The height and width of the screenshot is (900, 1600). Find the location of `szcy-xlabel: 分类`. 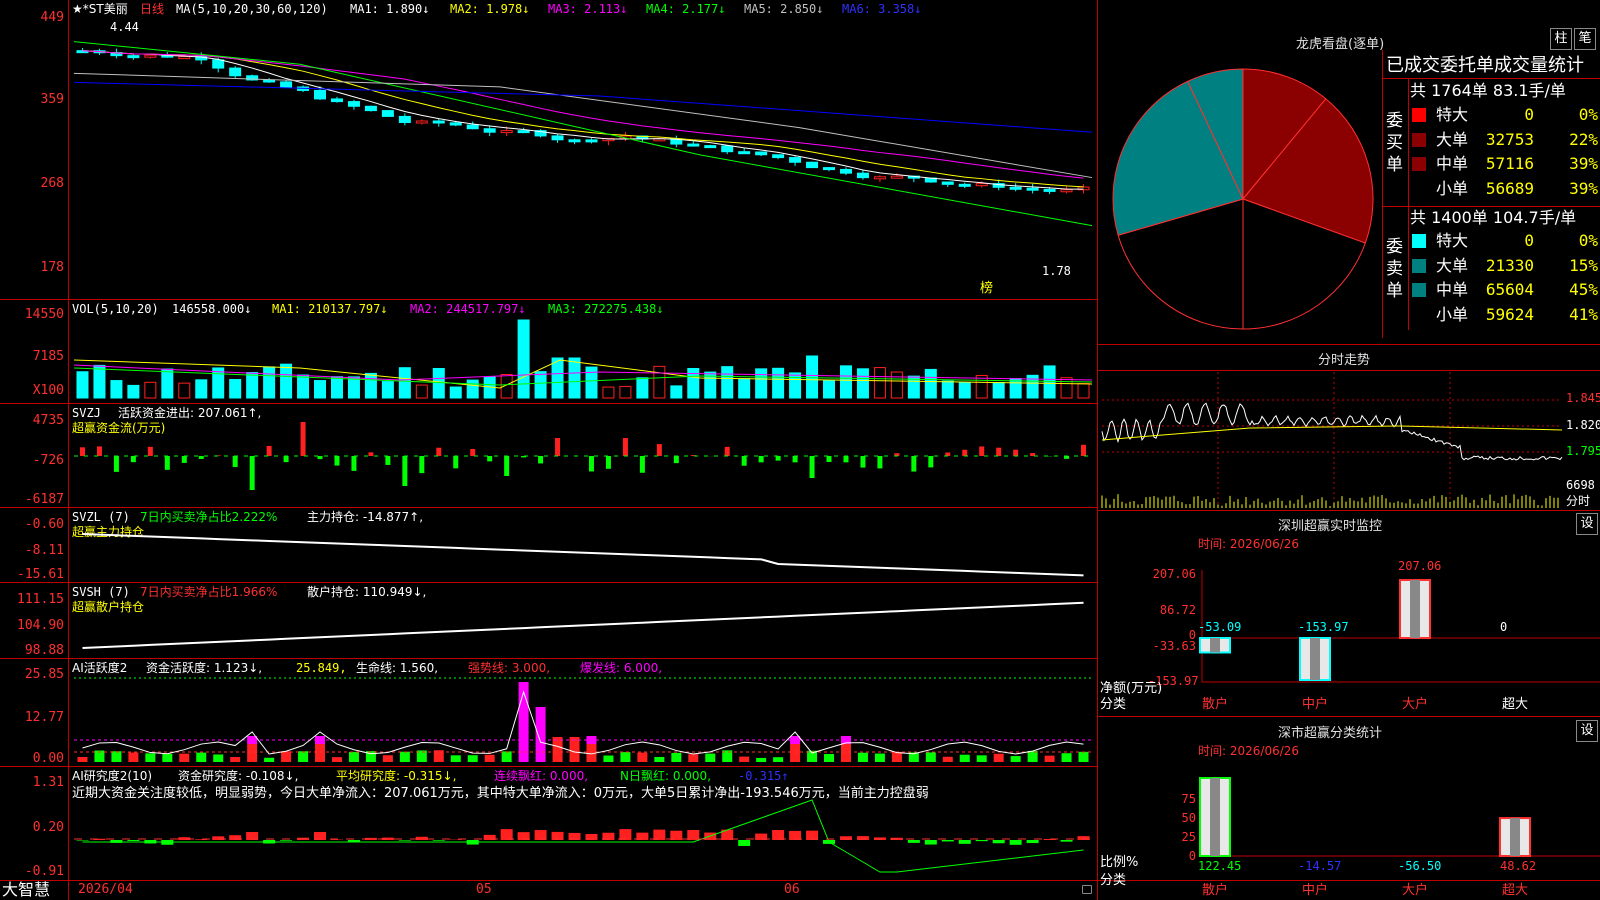

szcy-xlabel: 分类 is located at coordinates (1113, 704).